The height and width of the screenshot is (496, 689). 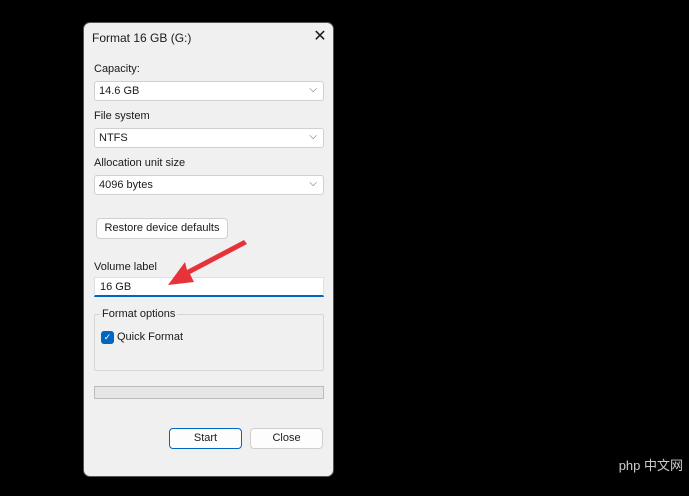 What do you see at coordinates (207, 262) in the screenshot?
I see `annotation-arrow-icon` at bounding box center [207, 262].